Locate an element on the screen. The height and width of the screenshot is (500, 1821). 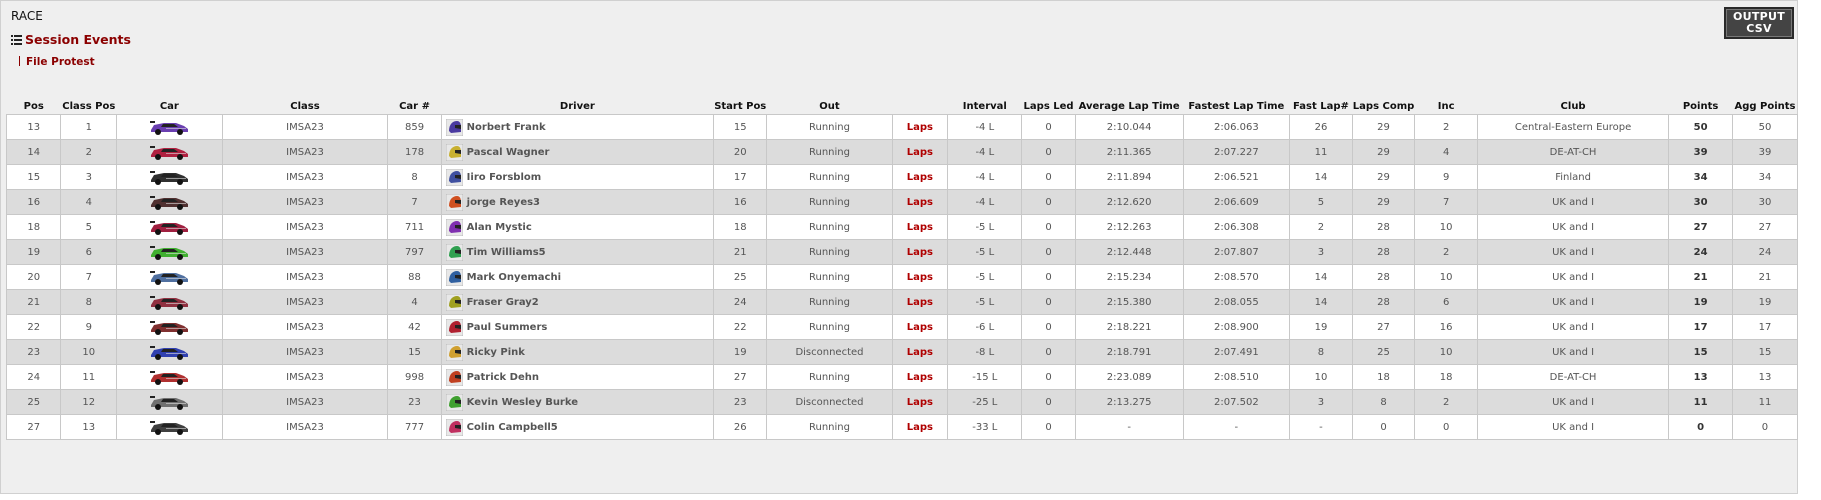
start-pos-value: 18 is located at coordinates (740, 227).